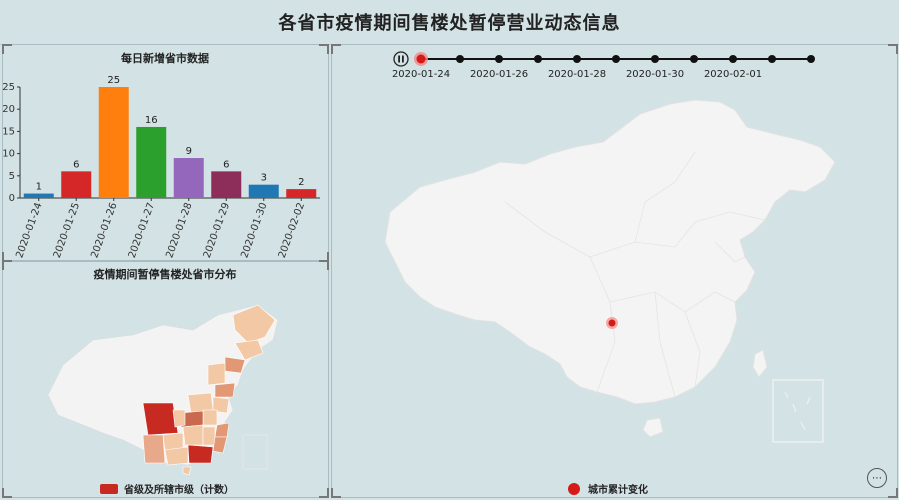  I want to click on legend-label: 省级及所辖市级（计数）, so click(179, 490).